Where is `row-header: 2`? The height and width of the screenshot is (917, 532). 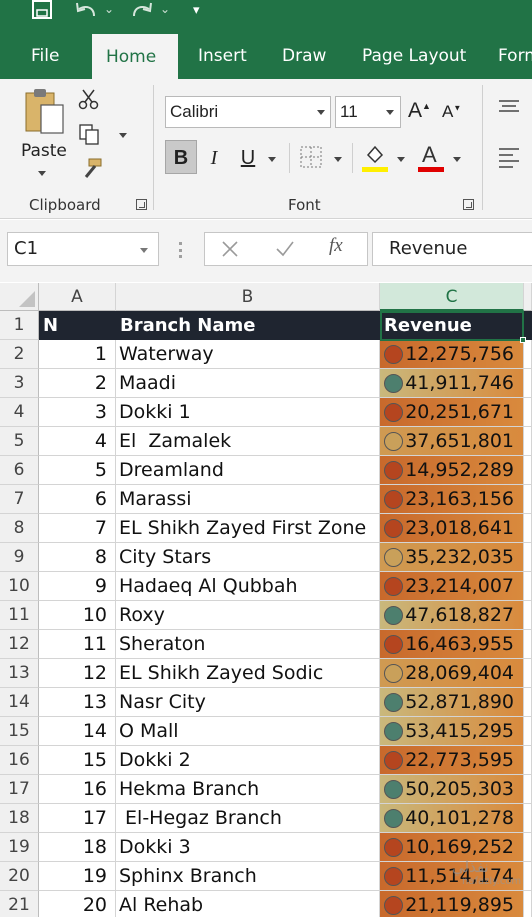
row-header: 2 is located at coordinates (19, 354).